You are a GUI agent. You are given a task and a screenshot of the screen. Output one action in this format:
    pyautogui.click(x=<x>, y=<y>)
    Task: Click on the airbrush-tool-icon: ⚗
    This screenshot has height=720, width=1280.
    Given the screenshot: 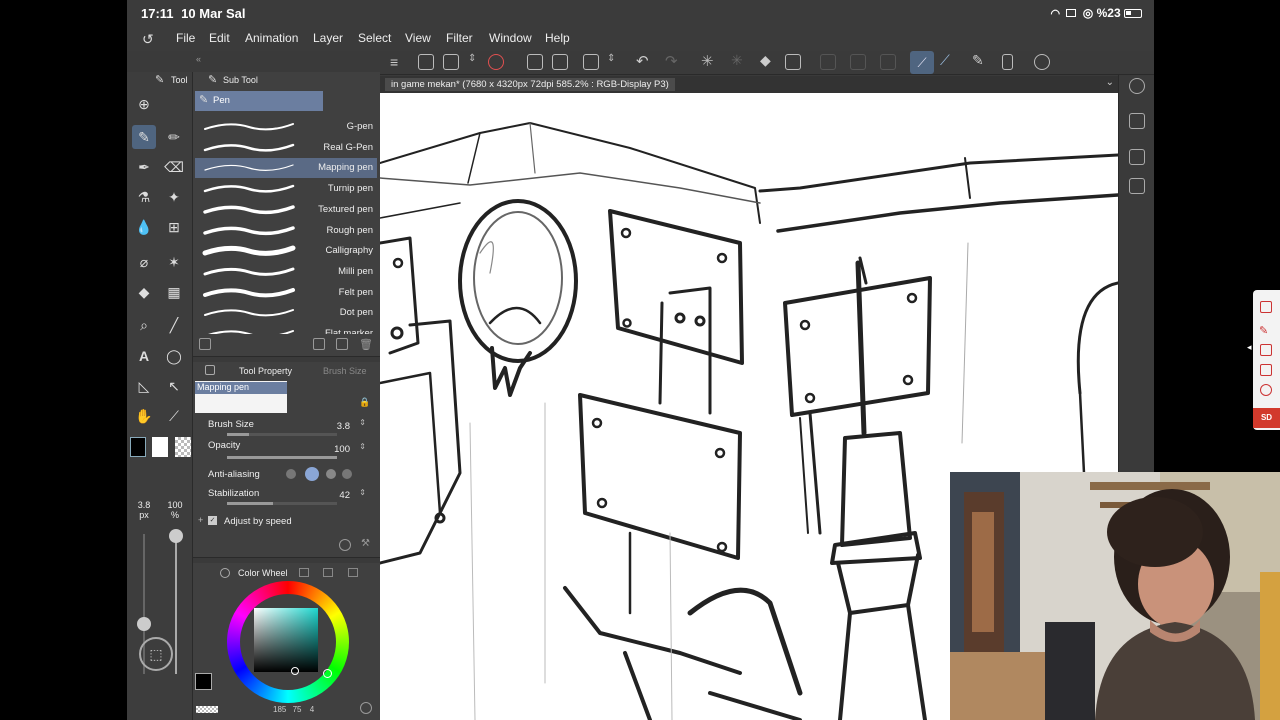 What is the action you would take?
    pyautogui.click(x=144, y=197)
    